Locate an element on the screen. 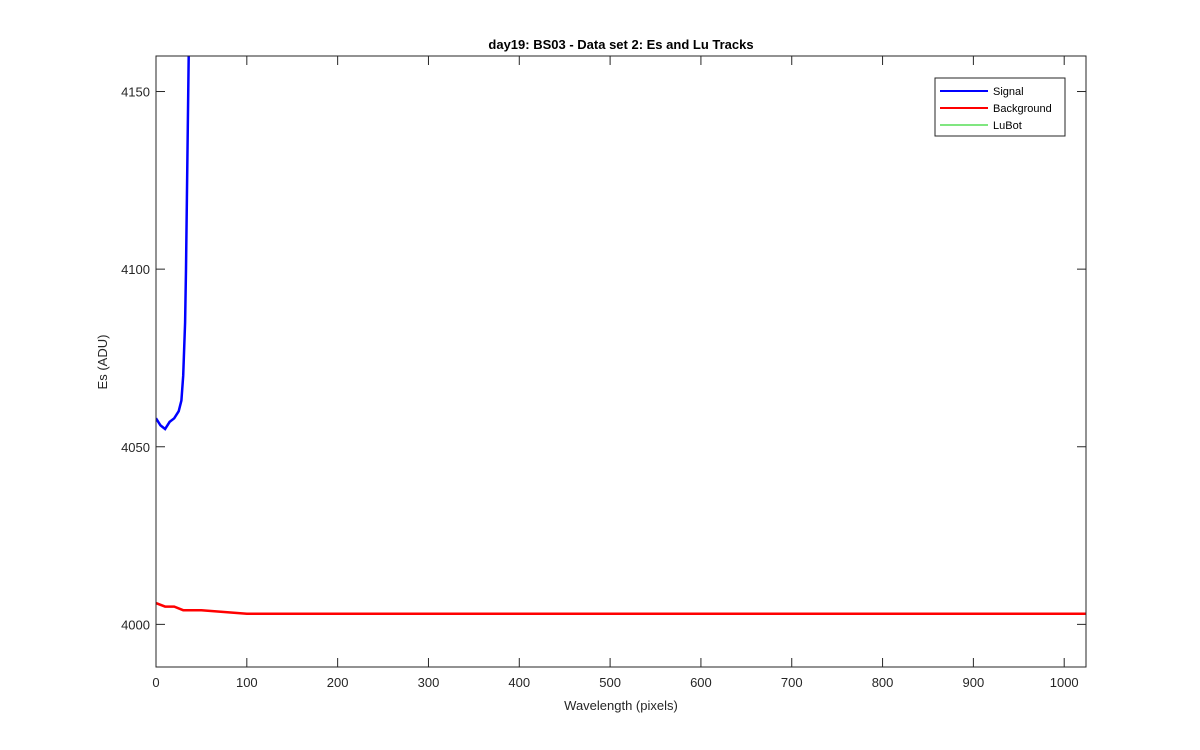 The image size is (1200, 750). x-tick-label: 200 is located at coordinates (338, 682).